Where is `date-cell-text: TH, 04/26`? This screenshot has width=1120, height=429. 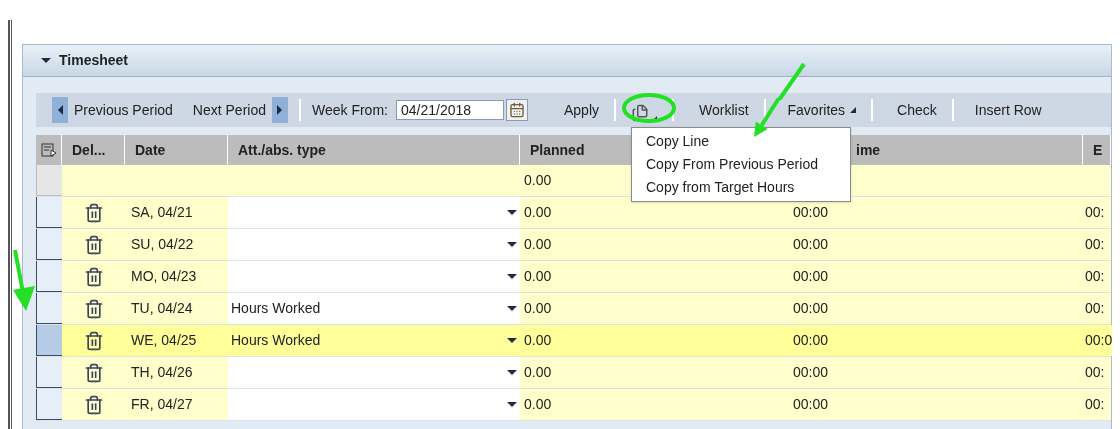 date-cell-text: TH, 04/26 is located at coordinates (162, 372).